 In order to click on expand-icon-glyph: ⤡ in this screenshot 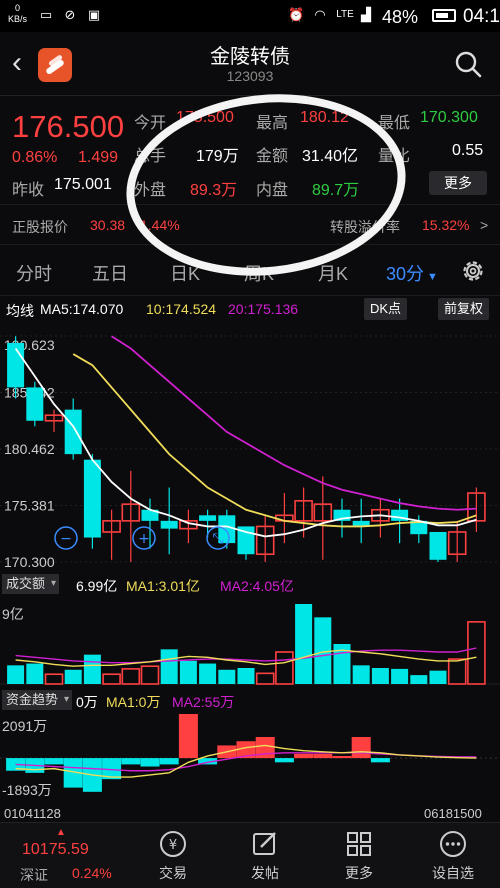, I will do `click(217, 539)`.